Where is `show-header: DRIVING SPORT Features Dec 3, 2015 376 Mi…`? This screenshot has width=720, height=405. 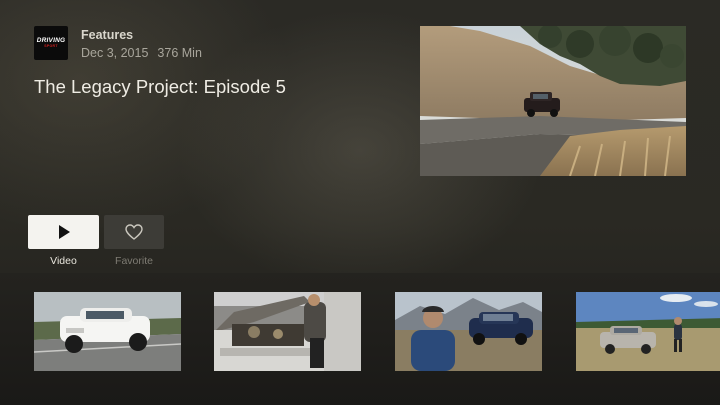 show-header: DRIVING SPORT Features Dec 3, 2015 376 Mi… is located at coordinates (118, 43).